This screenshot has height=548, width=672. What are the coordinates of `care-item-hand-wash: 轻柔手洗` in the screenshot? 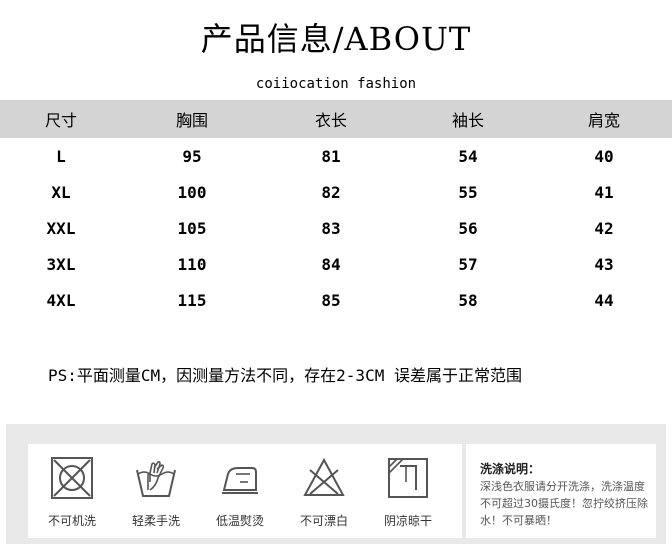 It's located at (156, 492).